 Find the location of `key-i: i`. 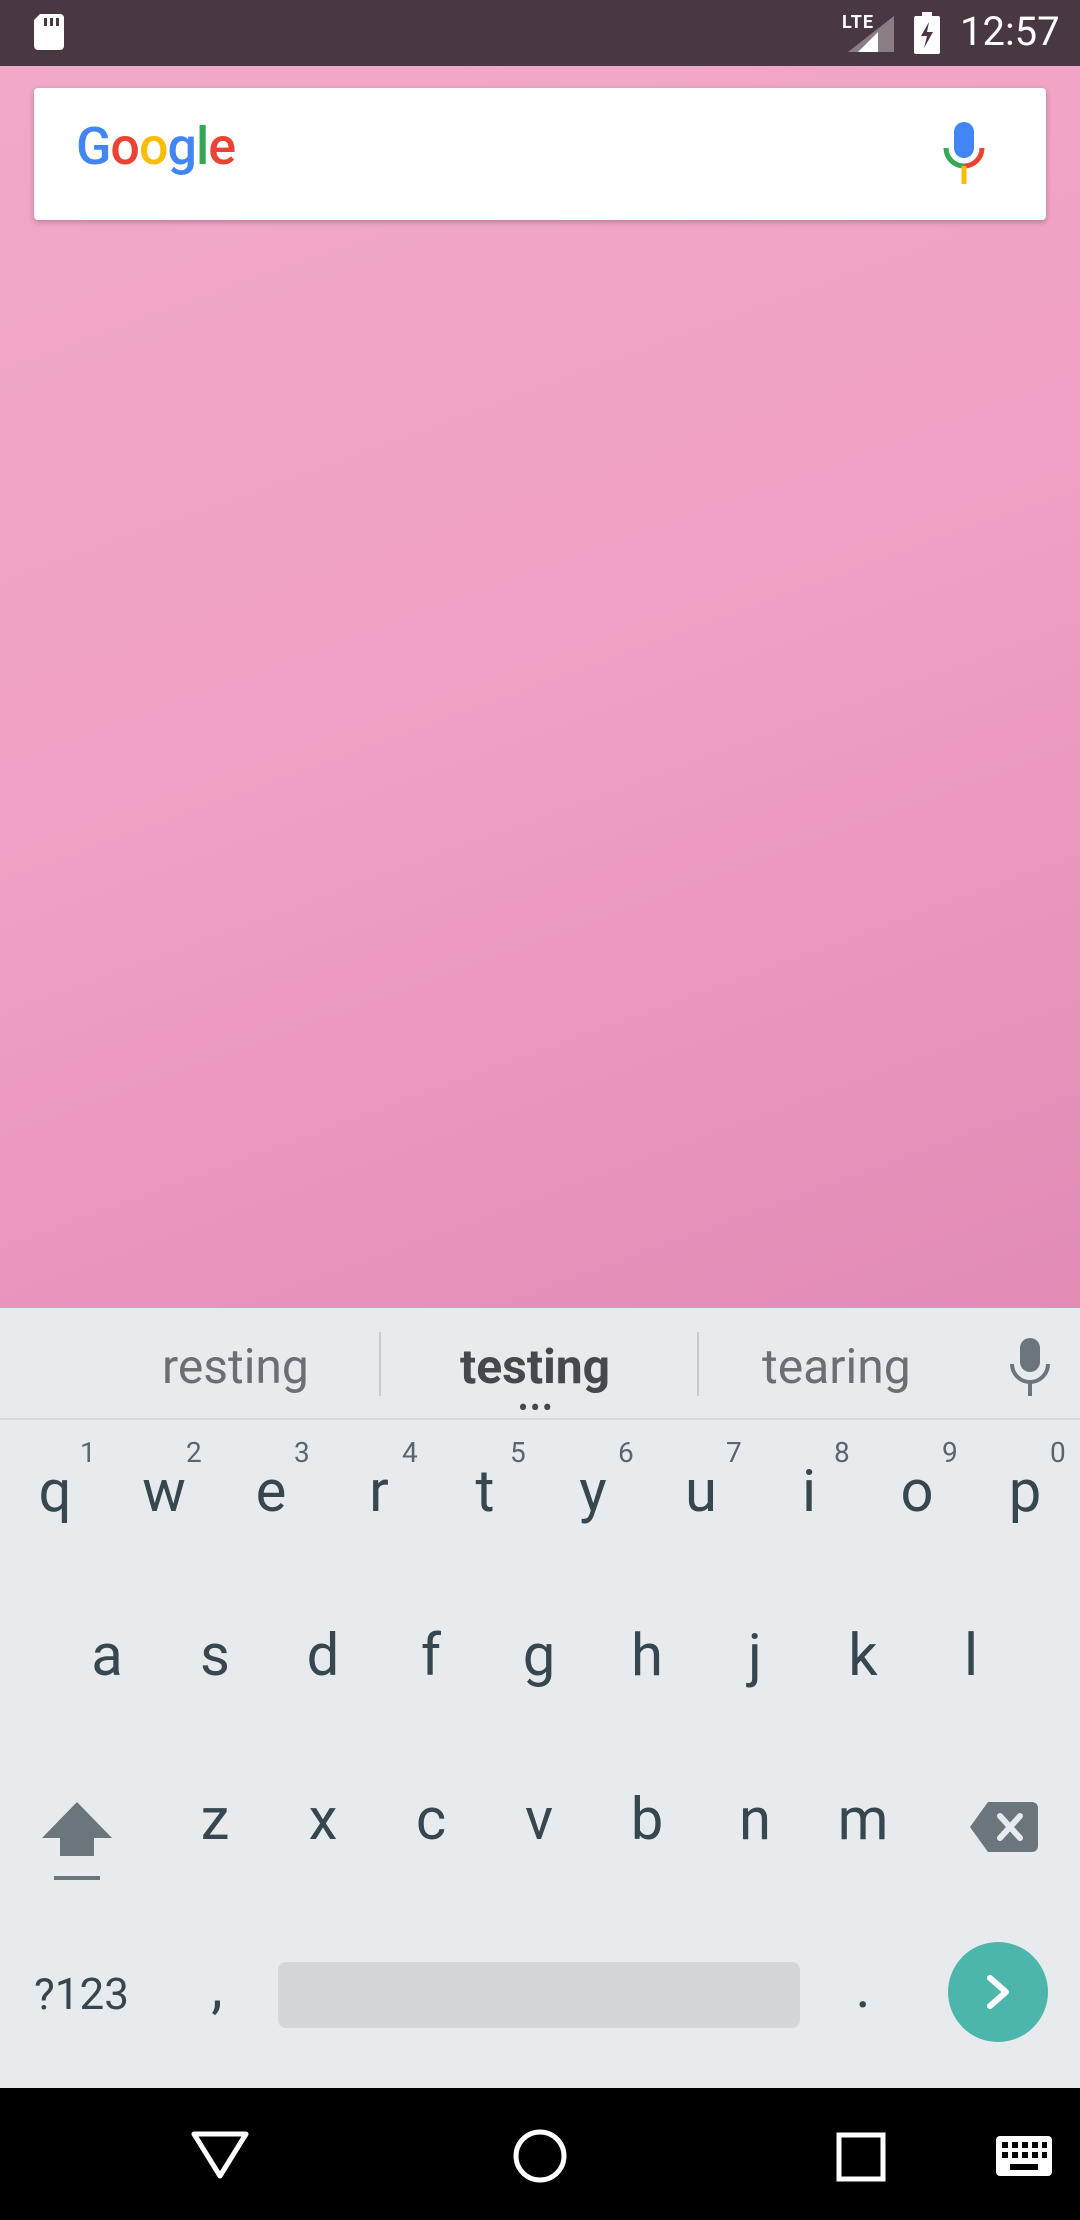

key-i: i is located at coordinates (809, 1492).